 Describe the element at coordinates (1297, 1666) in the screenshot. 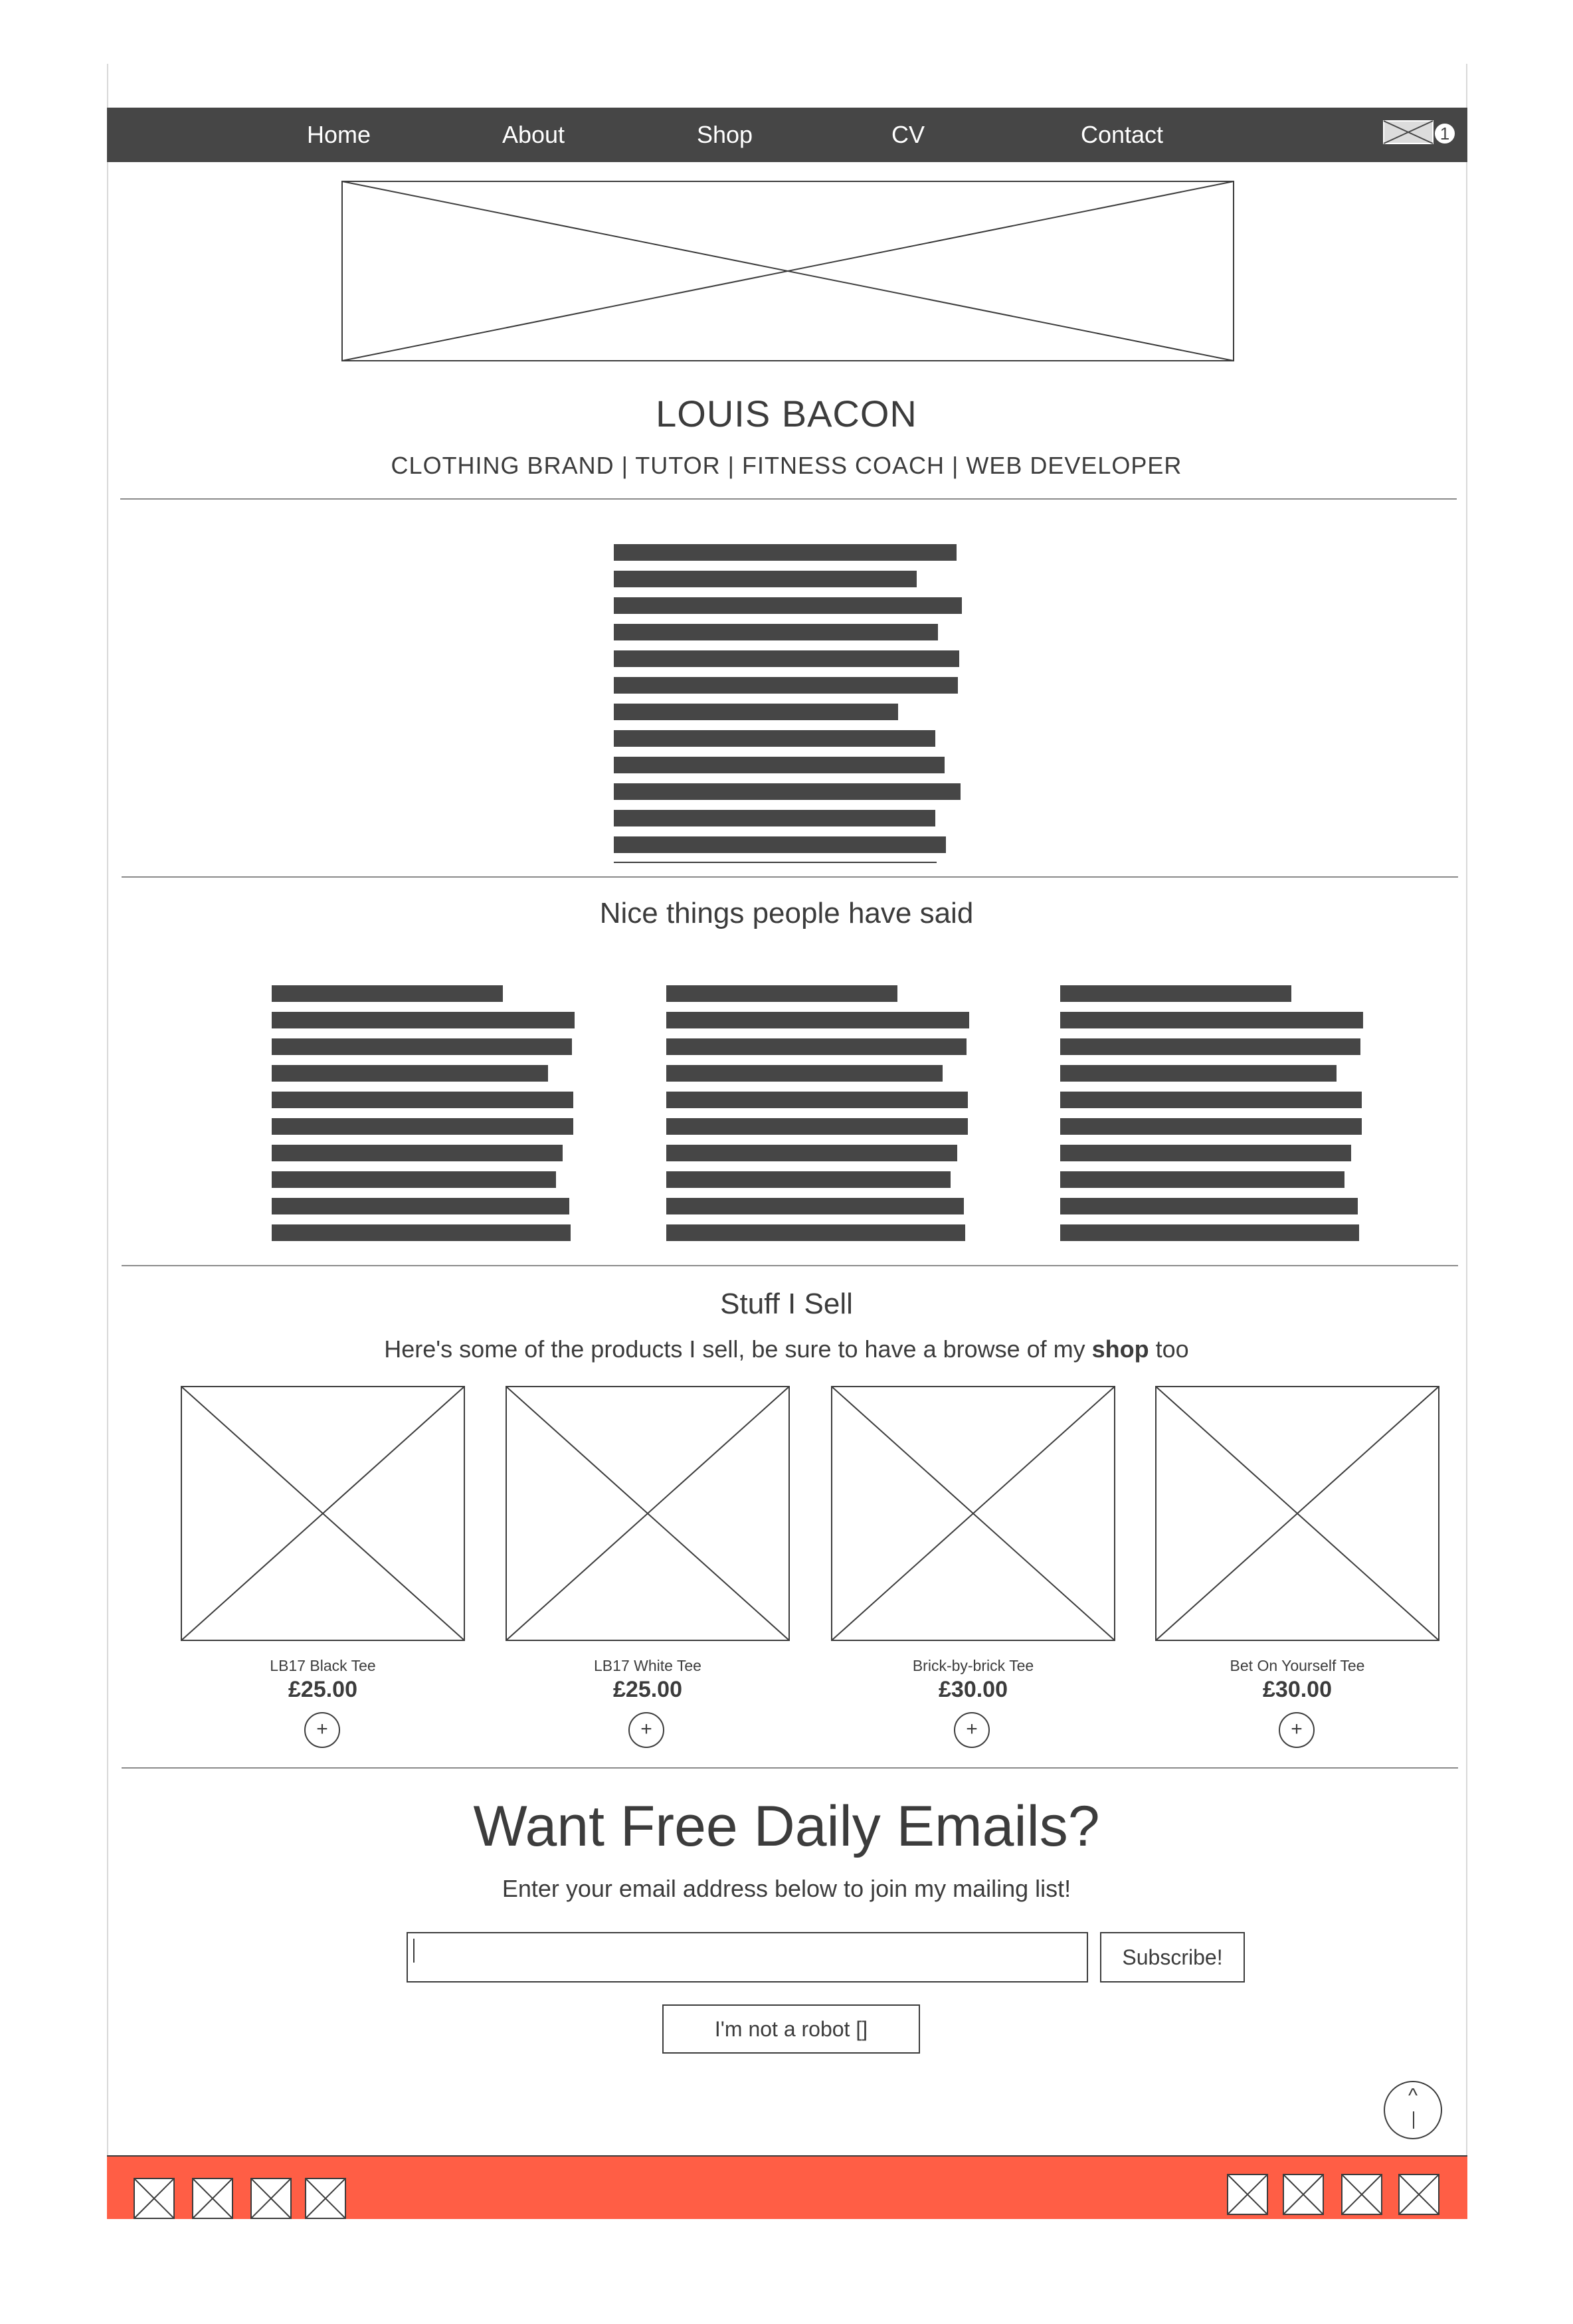

I see `product-name: Bet On Yourself Tee` at that location.